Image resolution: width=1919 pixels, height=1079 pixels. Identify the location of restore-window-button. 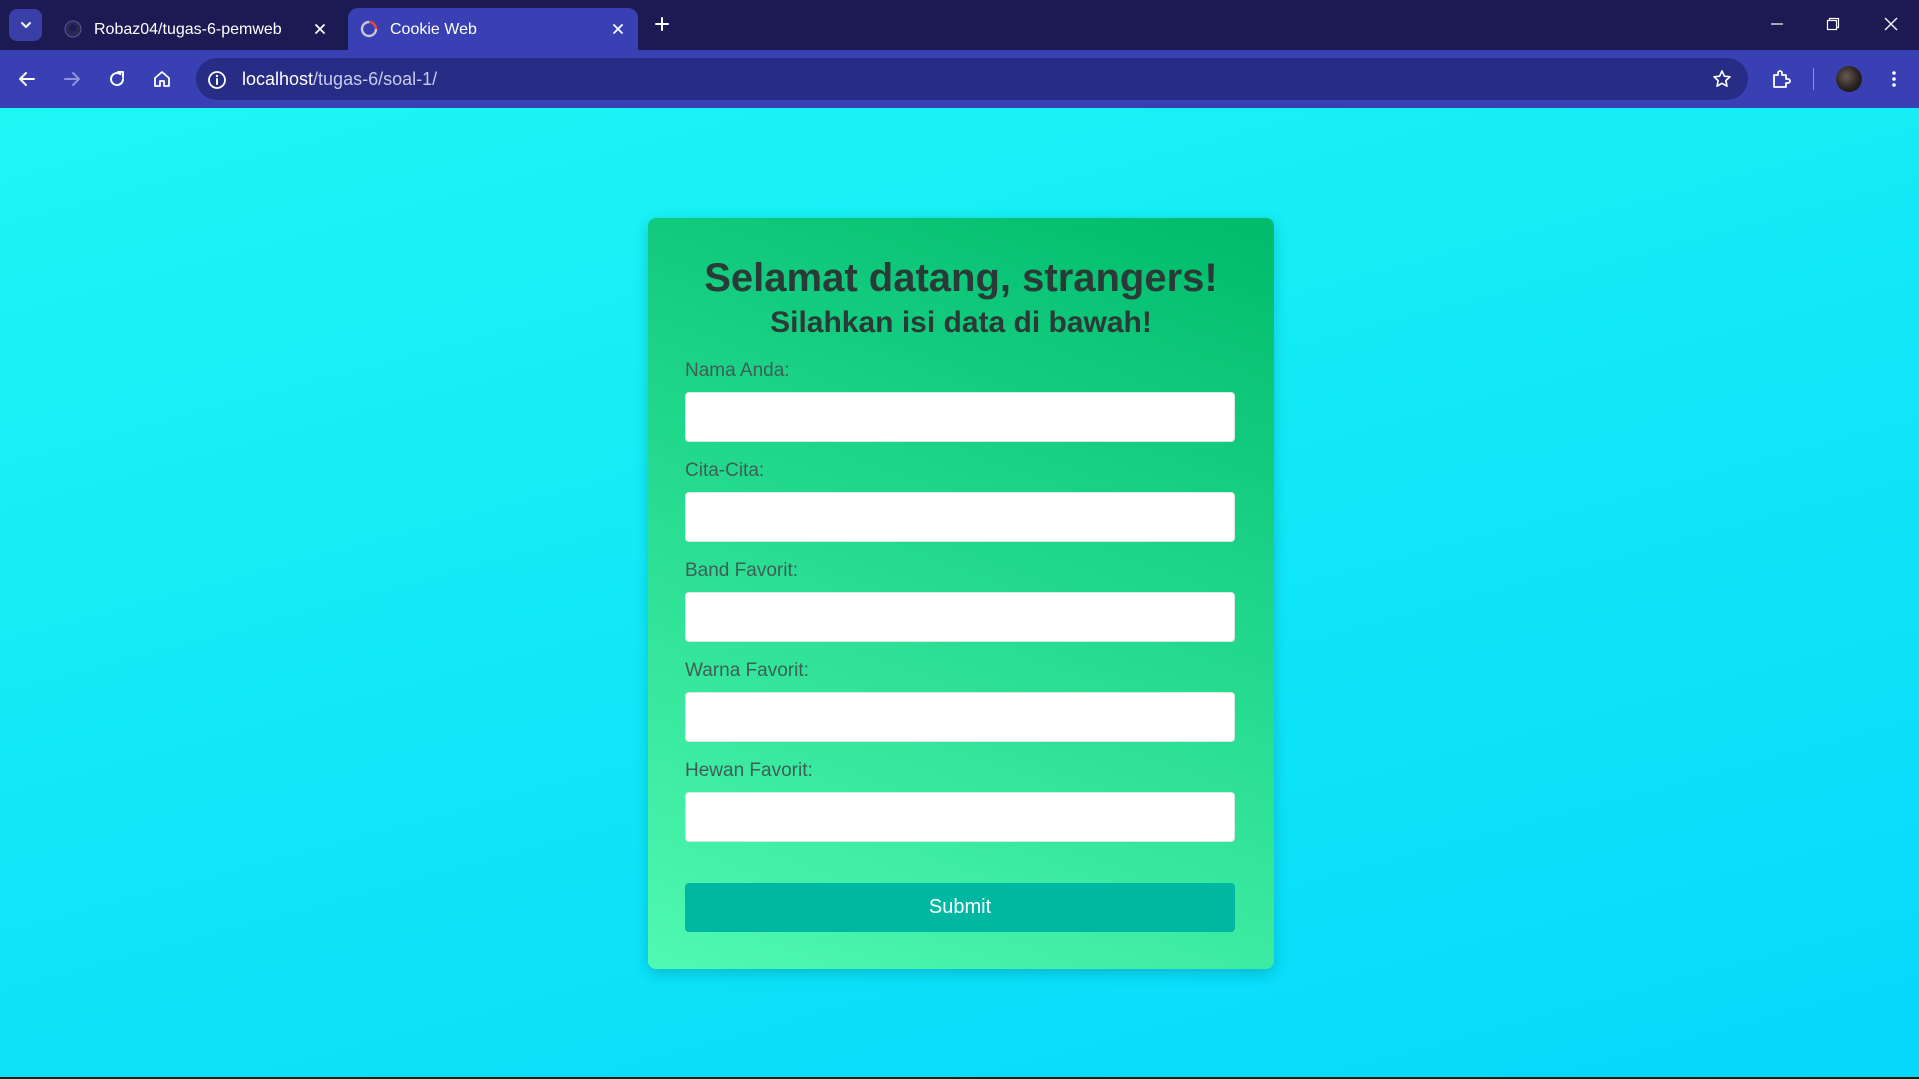
(1833, 24).